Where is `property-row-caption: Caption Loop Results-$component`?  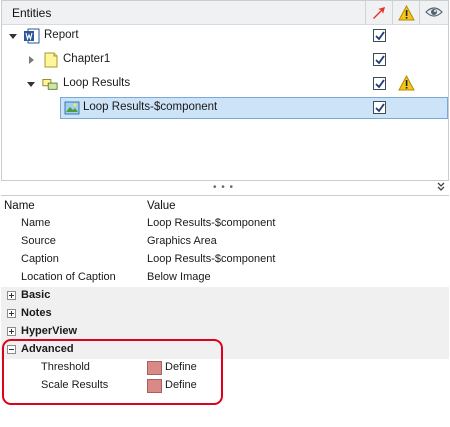 property-row-caption: Caption Loop Results-$component is located at coordinates (225, 260).